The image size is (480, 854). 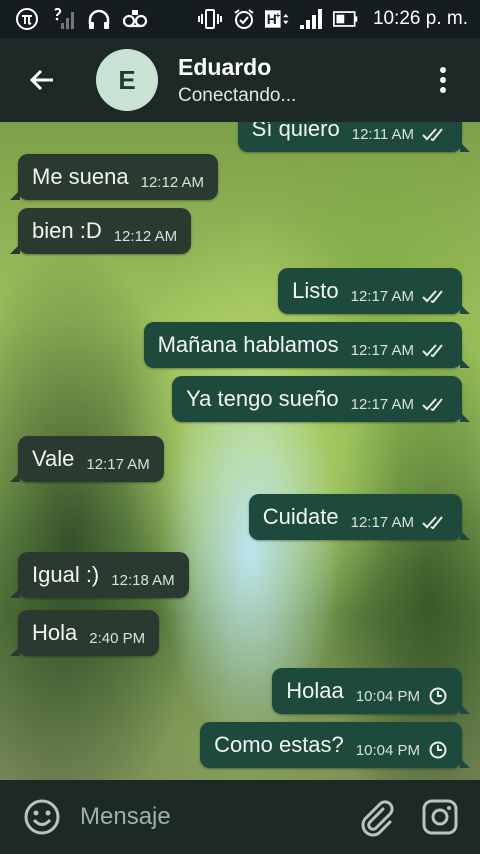 I want to click on message-text: Me suena, so click(x=80, y=176).